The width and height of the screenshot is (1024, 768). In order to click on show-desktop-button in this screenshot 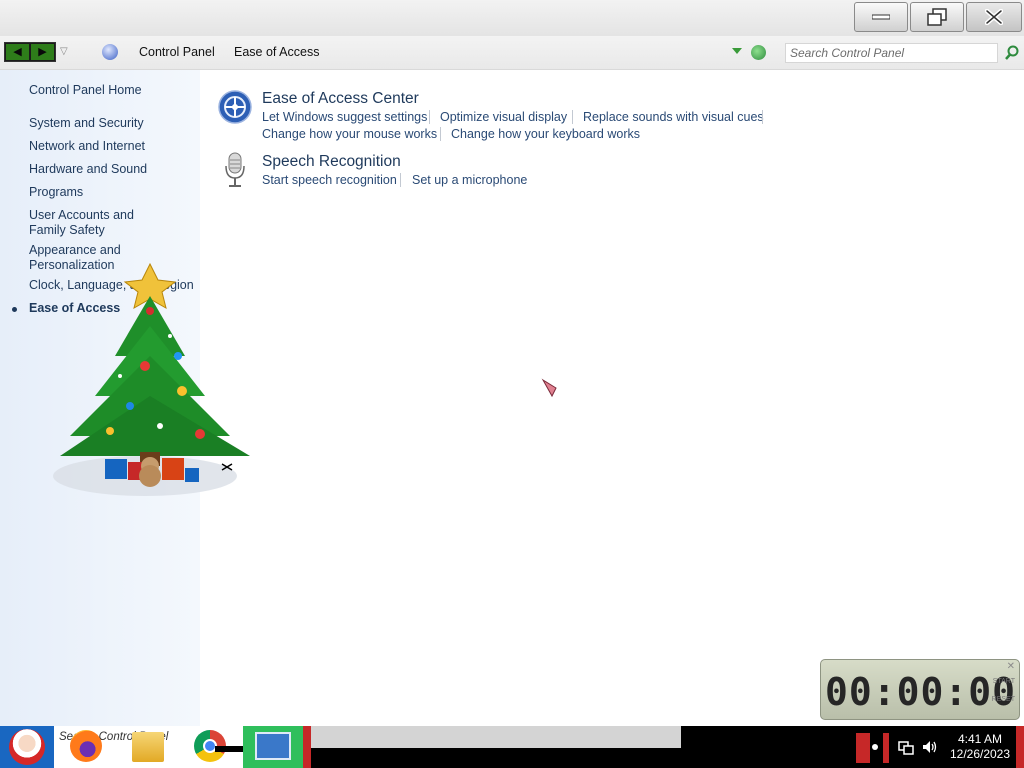, I will do `click(1020, 747)`.